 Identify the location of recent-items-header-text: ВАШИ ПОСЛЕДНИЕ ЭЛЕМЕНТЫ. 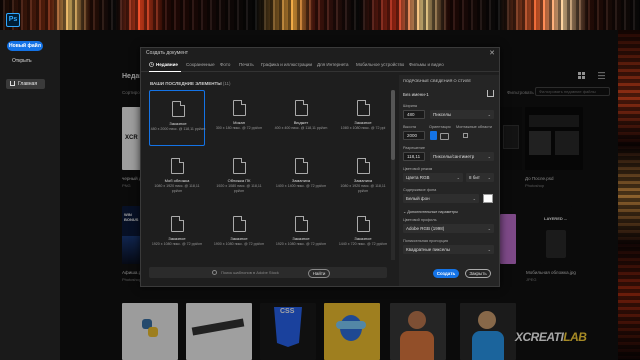
(186, 83).